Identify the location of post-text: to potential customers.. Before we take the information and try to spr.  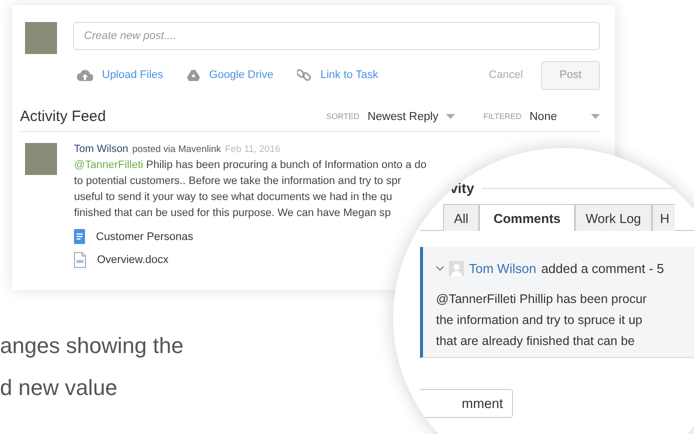
(238, 181).